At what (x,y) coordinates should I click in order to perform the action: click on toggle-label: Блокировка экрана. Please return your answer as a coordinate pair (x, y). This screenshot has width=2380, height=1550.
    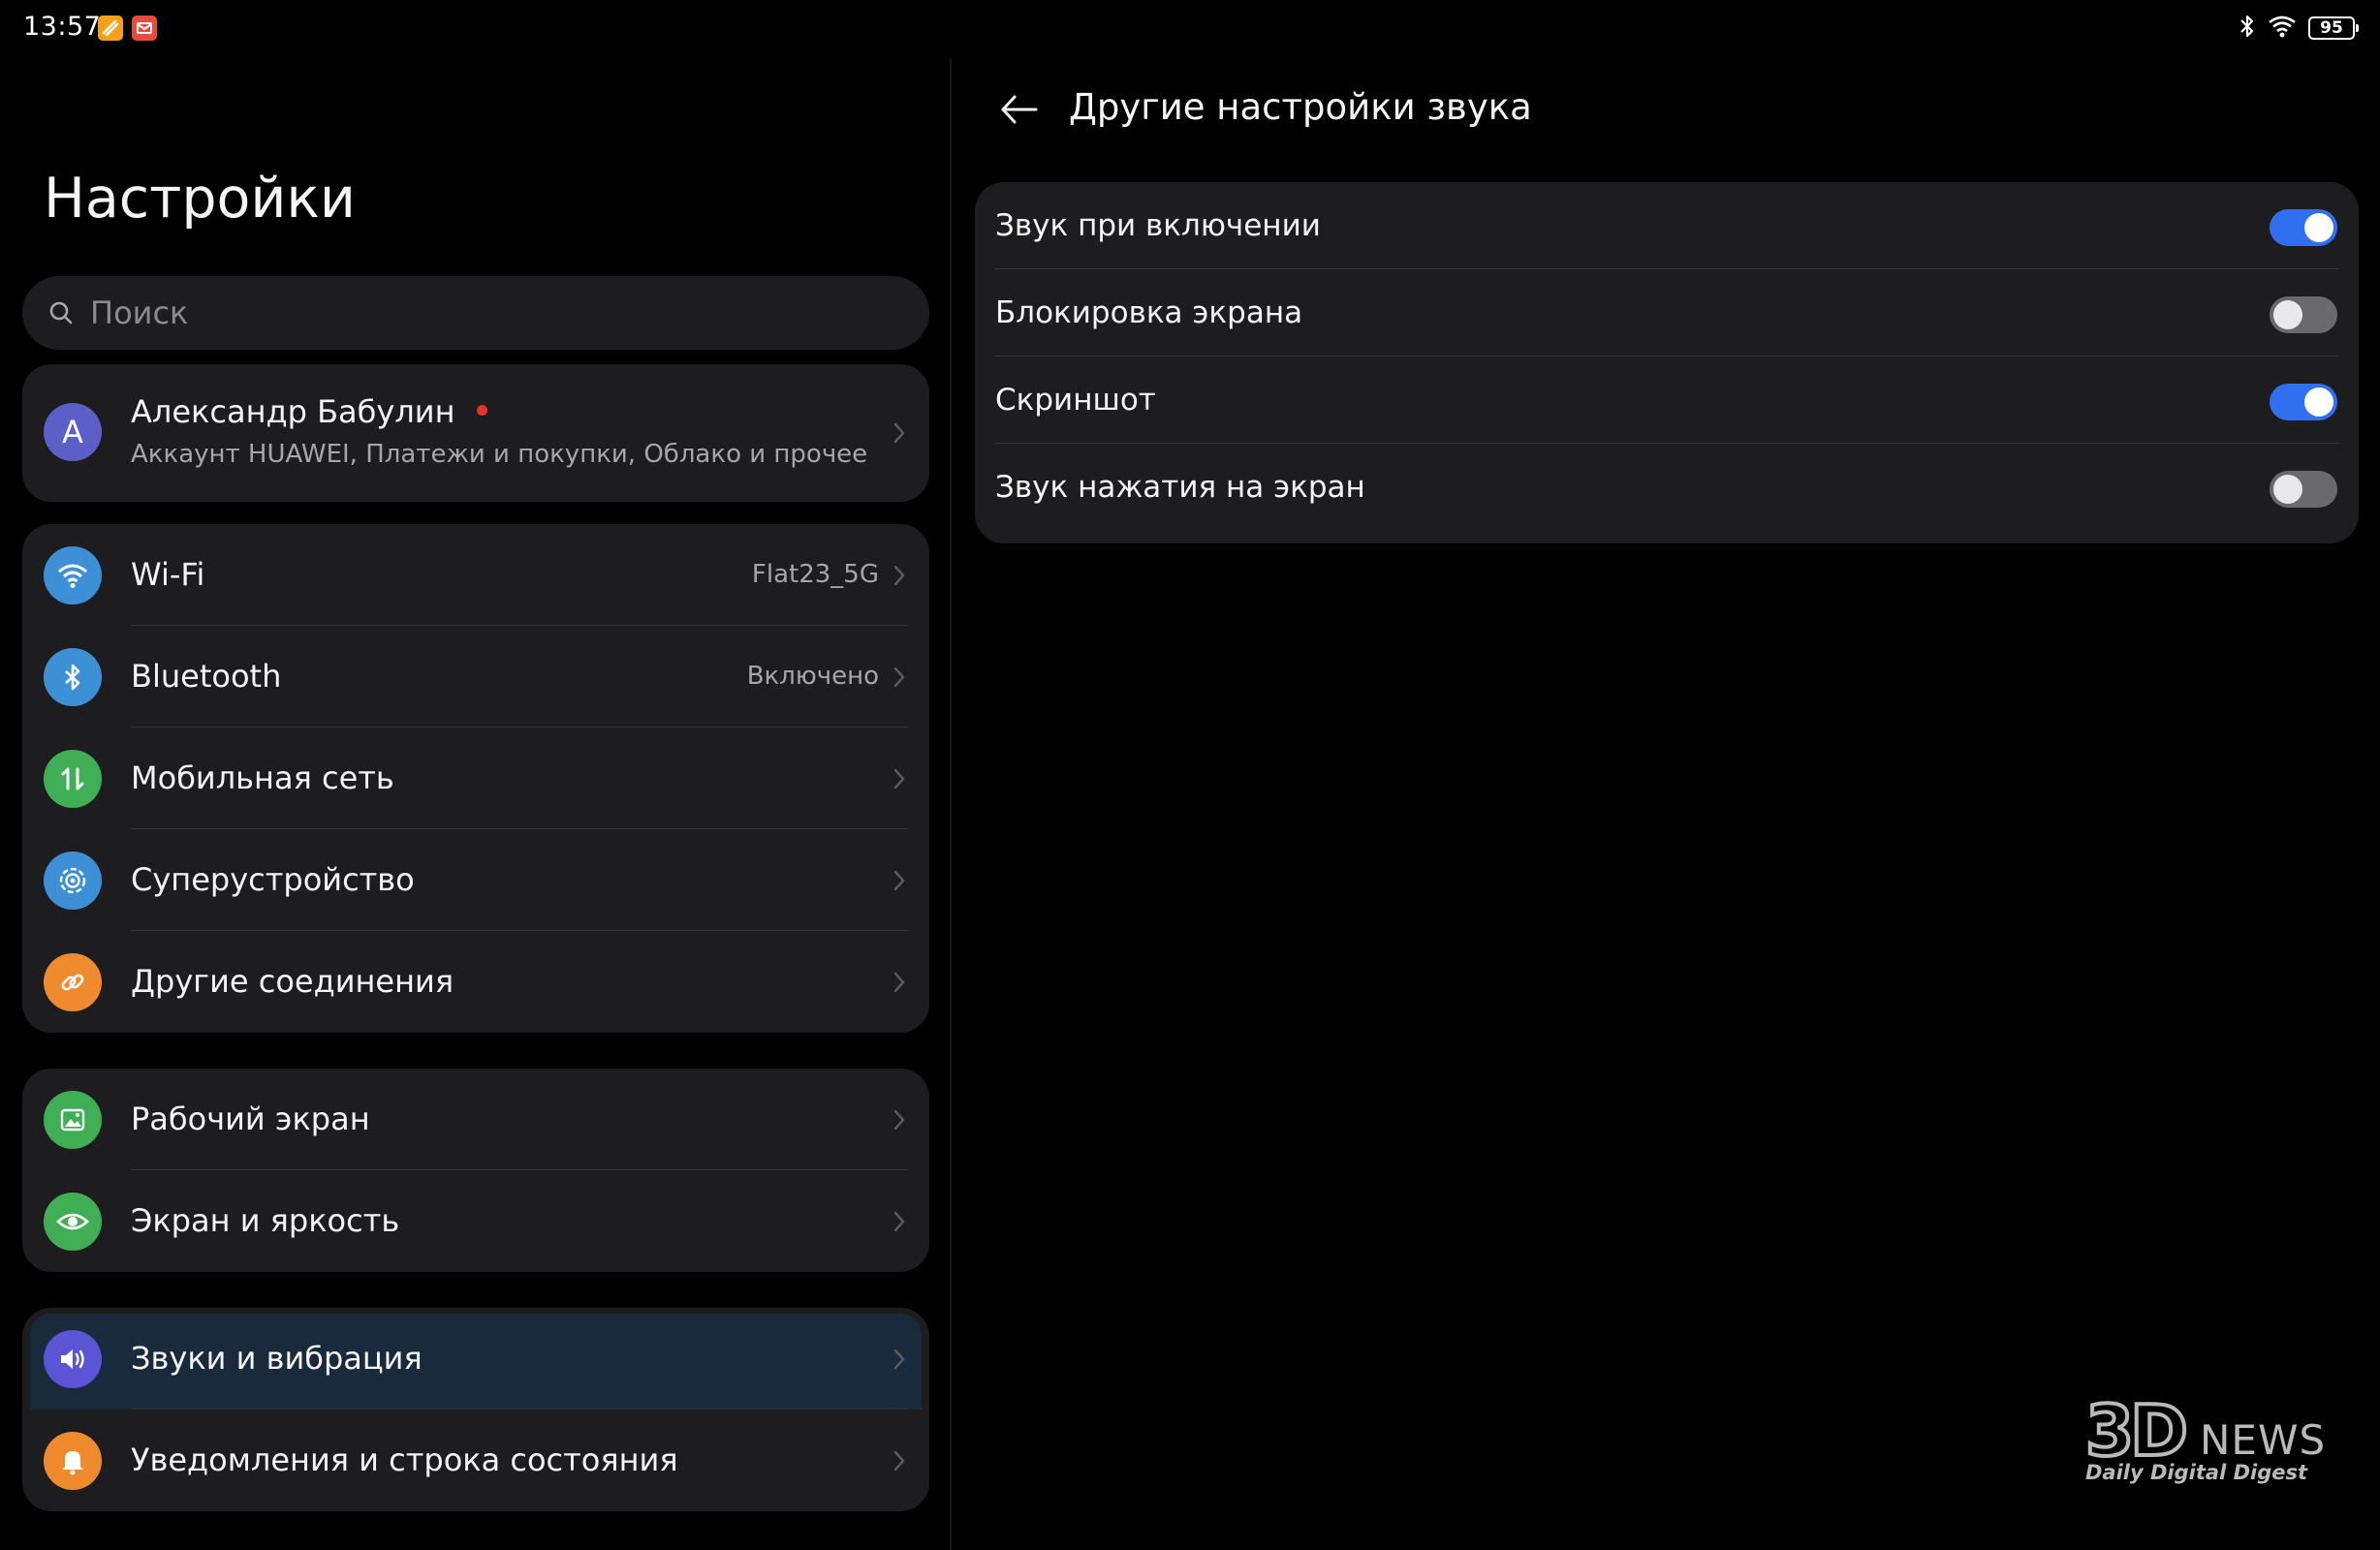
    Looking at the image, I should click on (1149, 312).